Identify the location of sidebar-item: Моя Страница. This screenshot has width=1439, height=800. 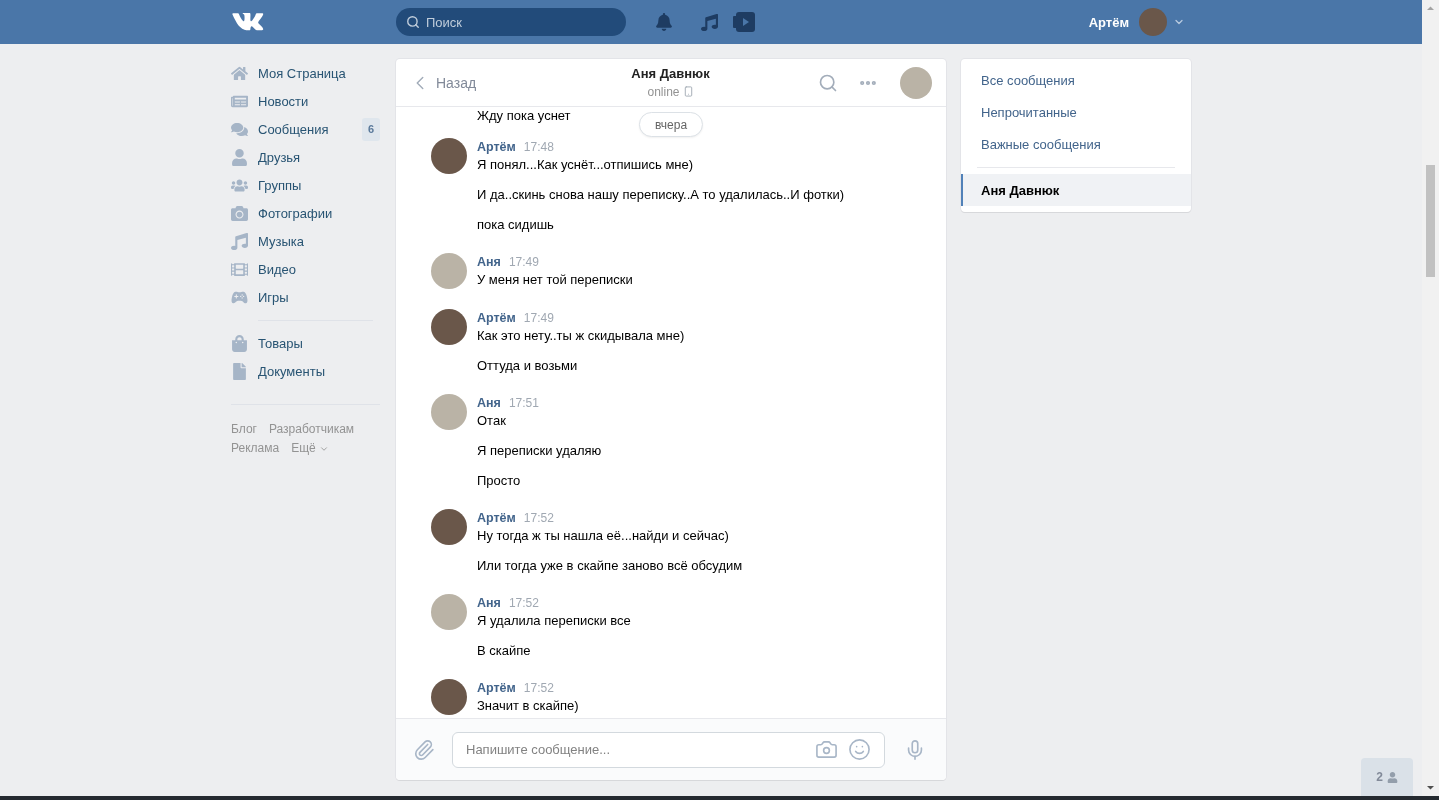
(306, 73).